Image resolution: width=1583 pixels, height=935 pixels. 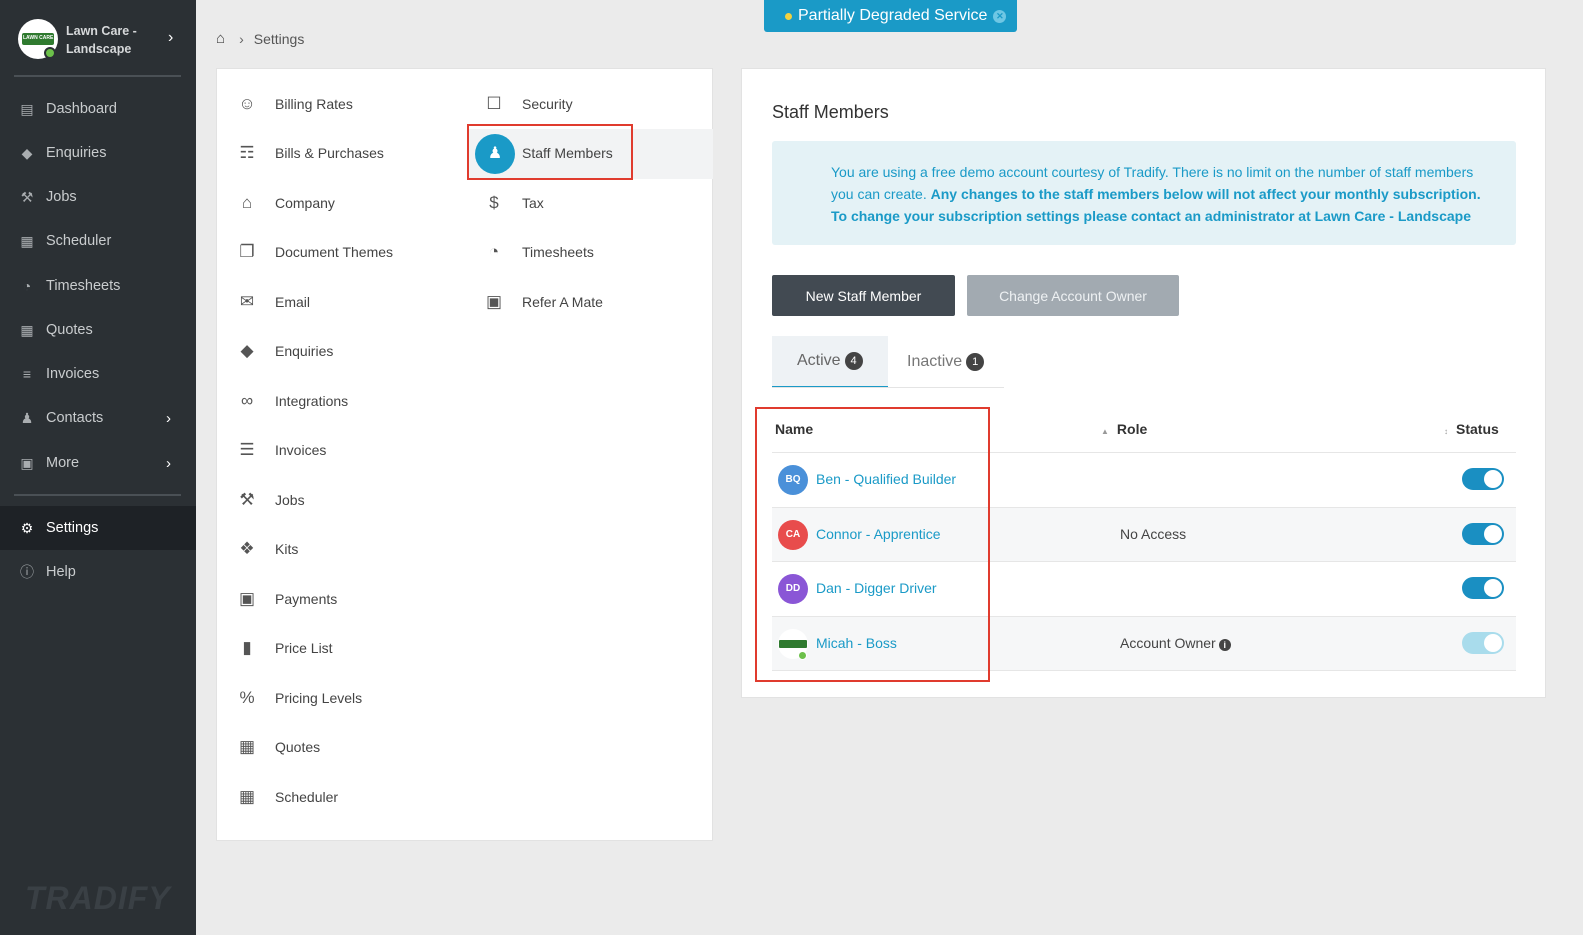 I want to click on settings-item-label: Quotes, so click(x=298, y=747).